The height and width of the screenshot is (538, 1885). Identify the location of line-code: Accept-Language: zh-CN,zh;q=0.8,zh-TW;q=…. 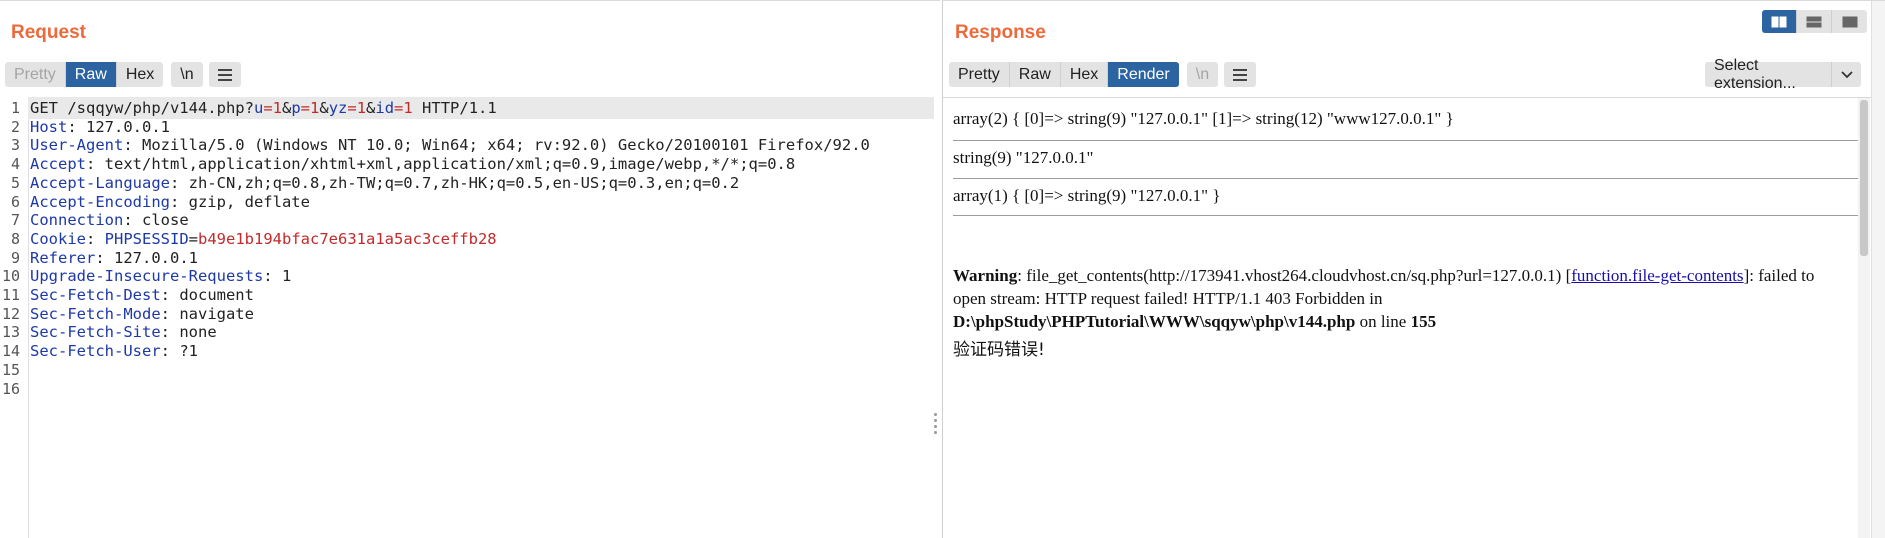
(385, 182).